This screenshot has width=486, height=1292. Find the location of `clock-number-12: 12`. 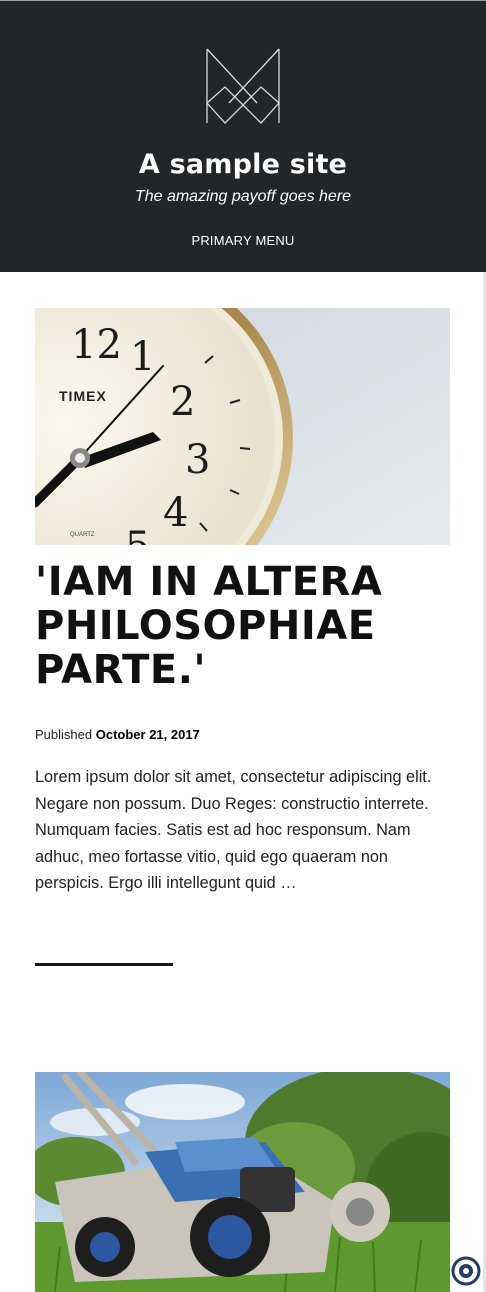

clock-number-12: 12 is located at coordinates (96, 345).